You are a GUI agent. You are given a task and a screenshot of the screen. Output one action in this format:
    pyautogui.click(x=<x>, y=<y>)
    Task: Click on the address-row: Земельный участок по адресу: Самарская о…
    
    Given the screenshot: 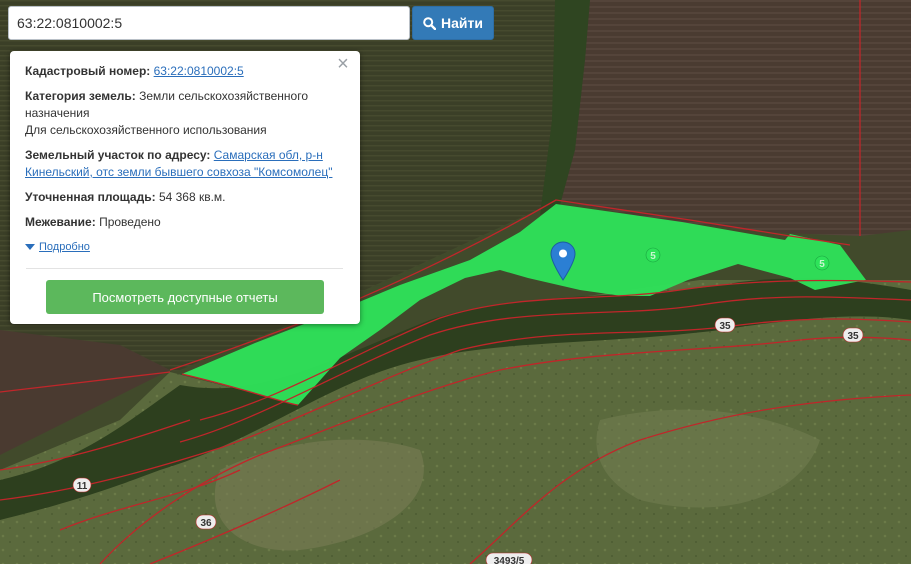 What is the action you would take?
    pyautogui.click(x=184, y=164)
    